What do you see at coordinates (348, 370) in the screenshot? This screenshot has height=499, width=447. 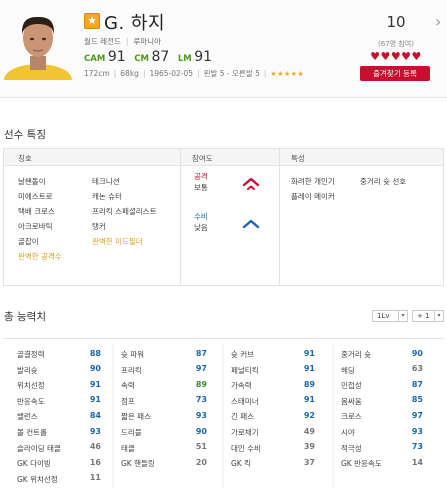 I see `ability-name: 헤딩` at bounding box center [348, 370].